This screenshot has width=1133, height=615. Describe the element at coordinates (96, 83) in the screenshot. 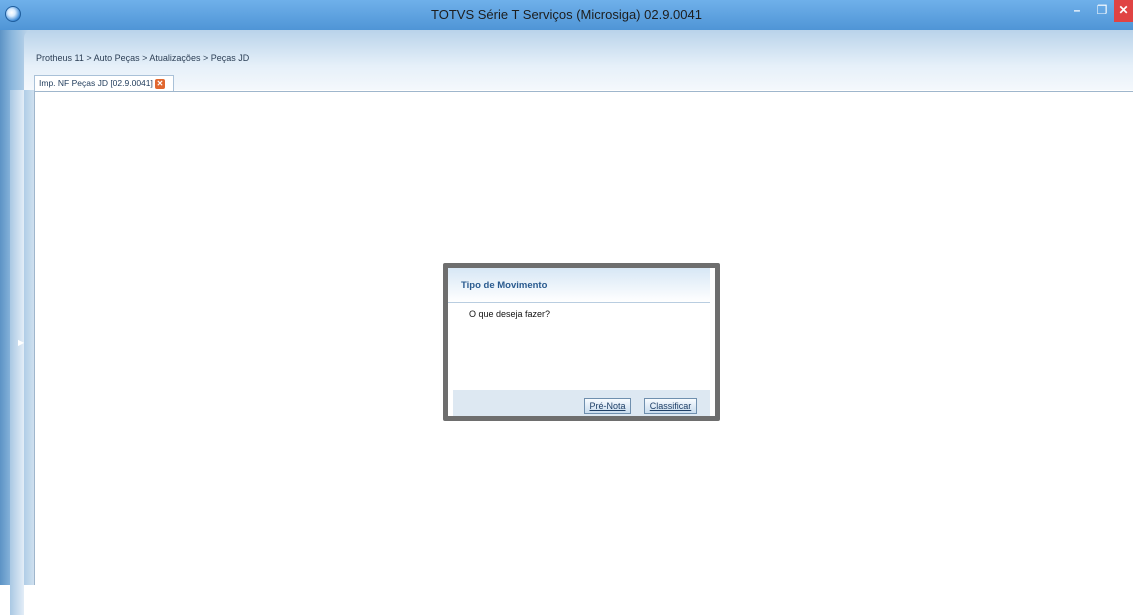

I see `tab-label: Imp. NF Peças JD [02.9.0041]` at that location.